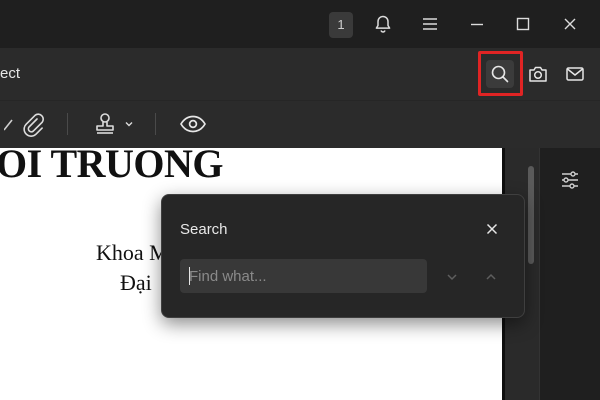 The height and width of the screenshot is (400, 600). Describe the element at coordinates (341, 25) in the screenshot. I see `notification-count-badge: 1` at that location.